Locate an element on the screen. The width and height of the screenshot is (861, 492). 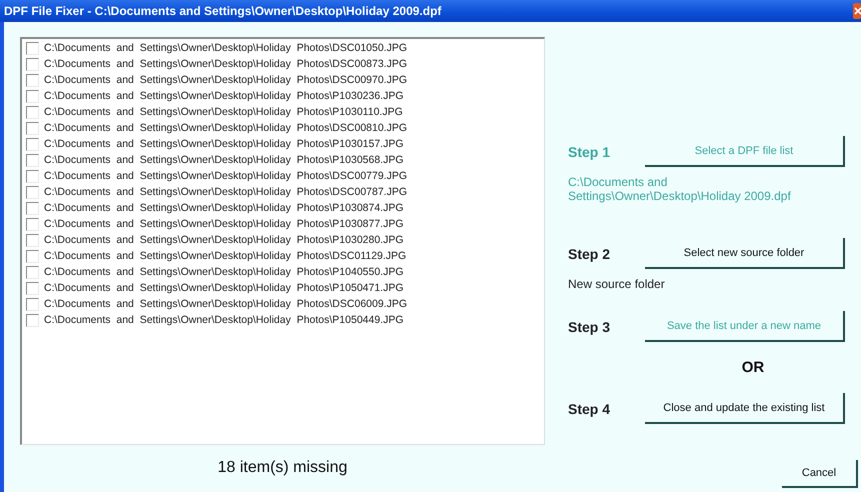
file-path: C:\Documents and Settings\Owner\Desktop\Holiday Photos\DSC00787.JPG is located at coordinates (226, 192).